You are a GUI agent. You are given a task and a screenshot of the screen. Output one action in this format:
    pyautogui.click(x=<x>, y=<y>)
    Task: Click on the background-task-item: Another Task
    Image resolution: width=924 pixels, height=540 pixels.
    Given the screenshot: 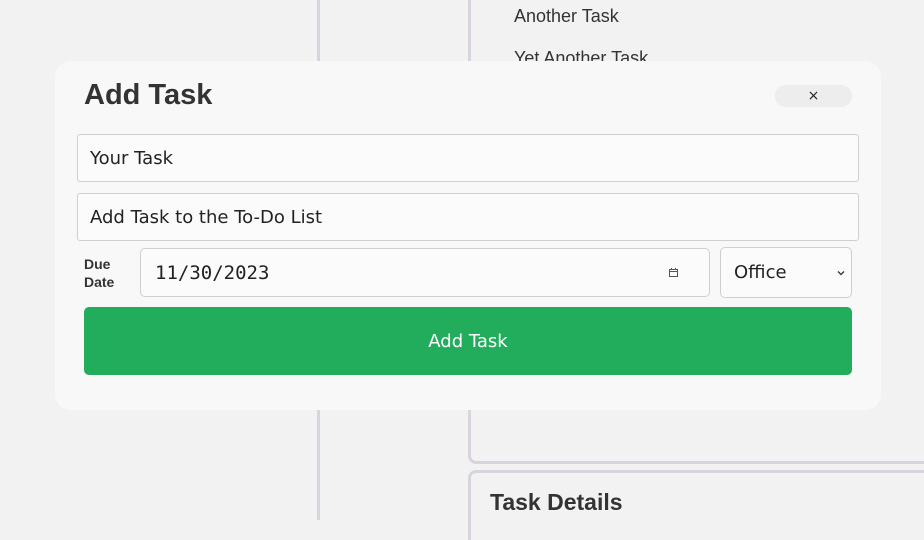 What is the action you would take?
    pyautogui.click(x=566, y=16)
    